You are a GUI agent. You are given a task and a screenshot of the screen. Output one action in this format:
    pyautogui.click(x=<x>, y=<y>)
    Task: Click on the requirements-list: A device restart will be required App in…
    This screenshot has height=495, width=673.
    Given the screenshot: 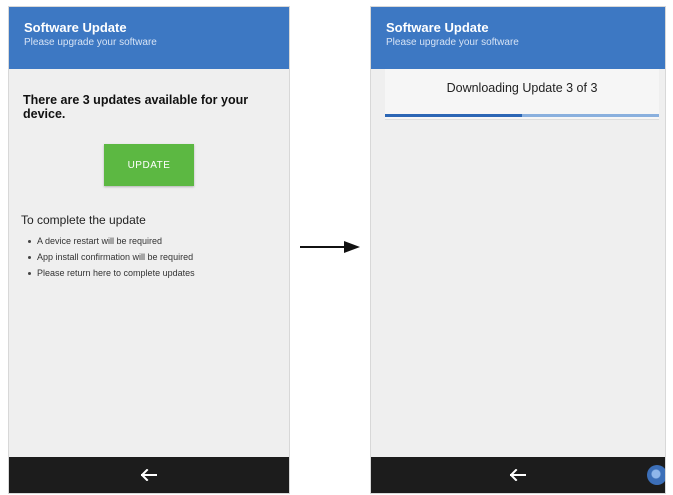 What is the action you would take?
    pyautogui.click(x=102, y=257)
    